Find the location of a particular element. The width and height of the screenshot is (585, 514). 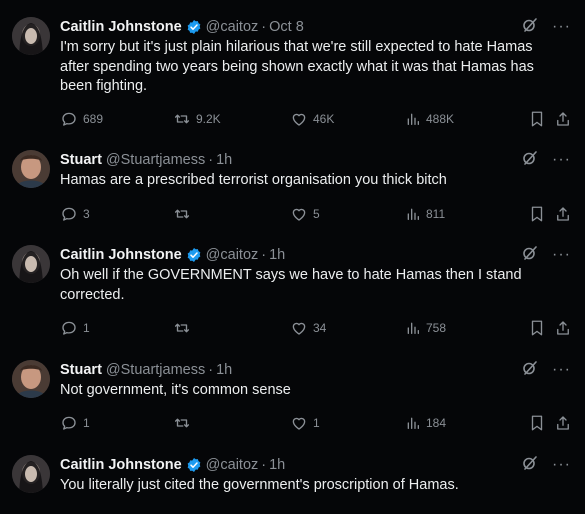

views-button: 488K is located at coordinates (429, 119).